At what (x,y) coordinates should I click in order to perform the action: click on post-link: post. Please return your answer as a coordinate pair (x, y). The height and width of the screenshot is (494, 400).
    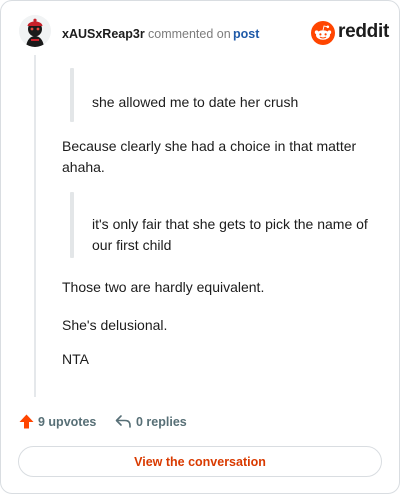
    Looking at the image, I should click on (246, 34).